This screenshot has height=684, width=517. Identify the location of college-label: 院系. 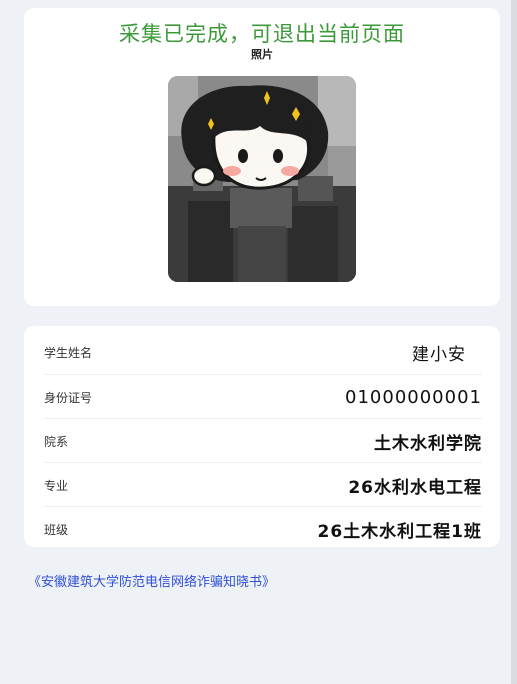
(56, 441).